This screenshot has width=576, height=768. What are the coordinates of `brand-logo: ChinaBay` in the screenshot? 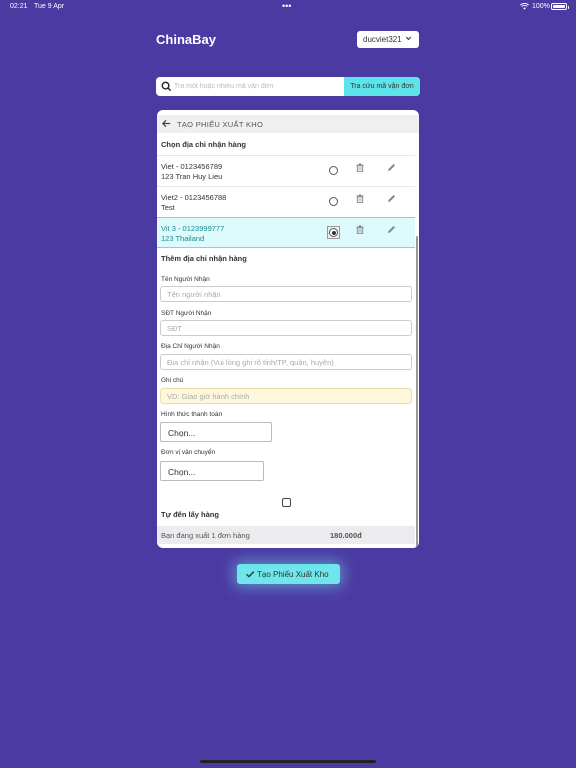 It's located at (186, 39).